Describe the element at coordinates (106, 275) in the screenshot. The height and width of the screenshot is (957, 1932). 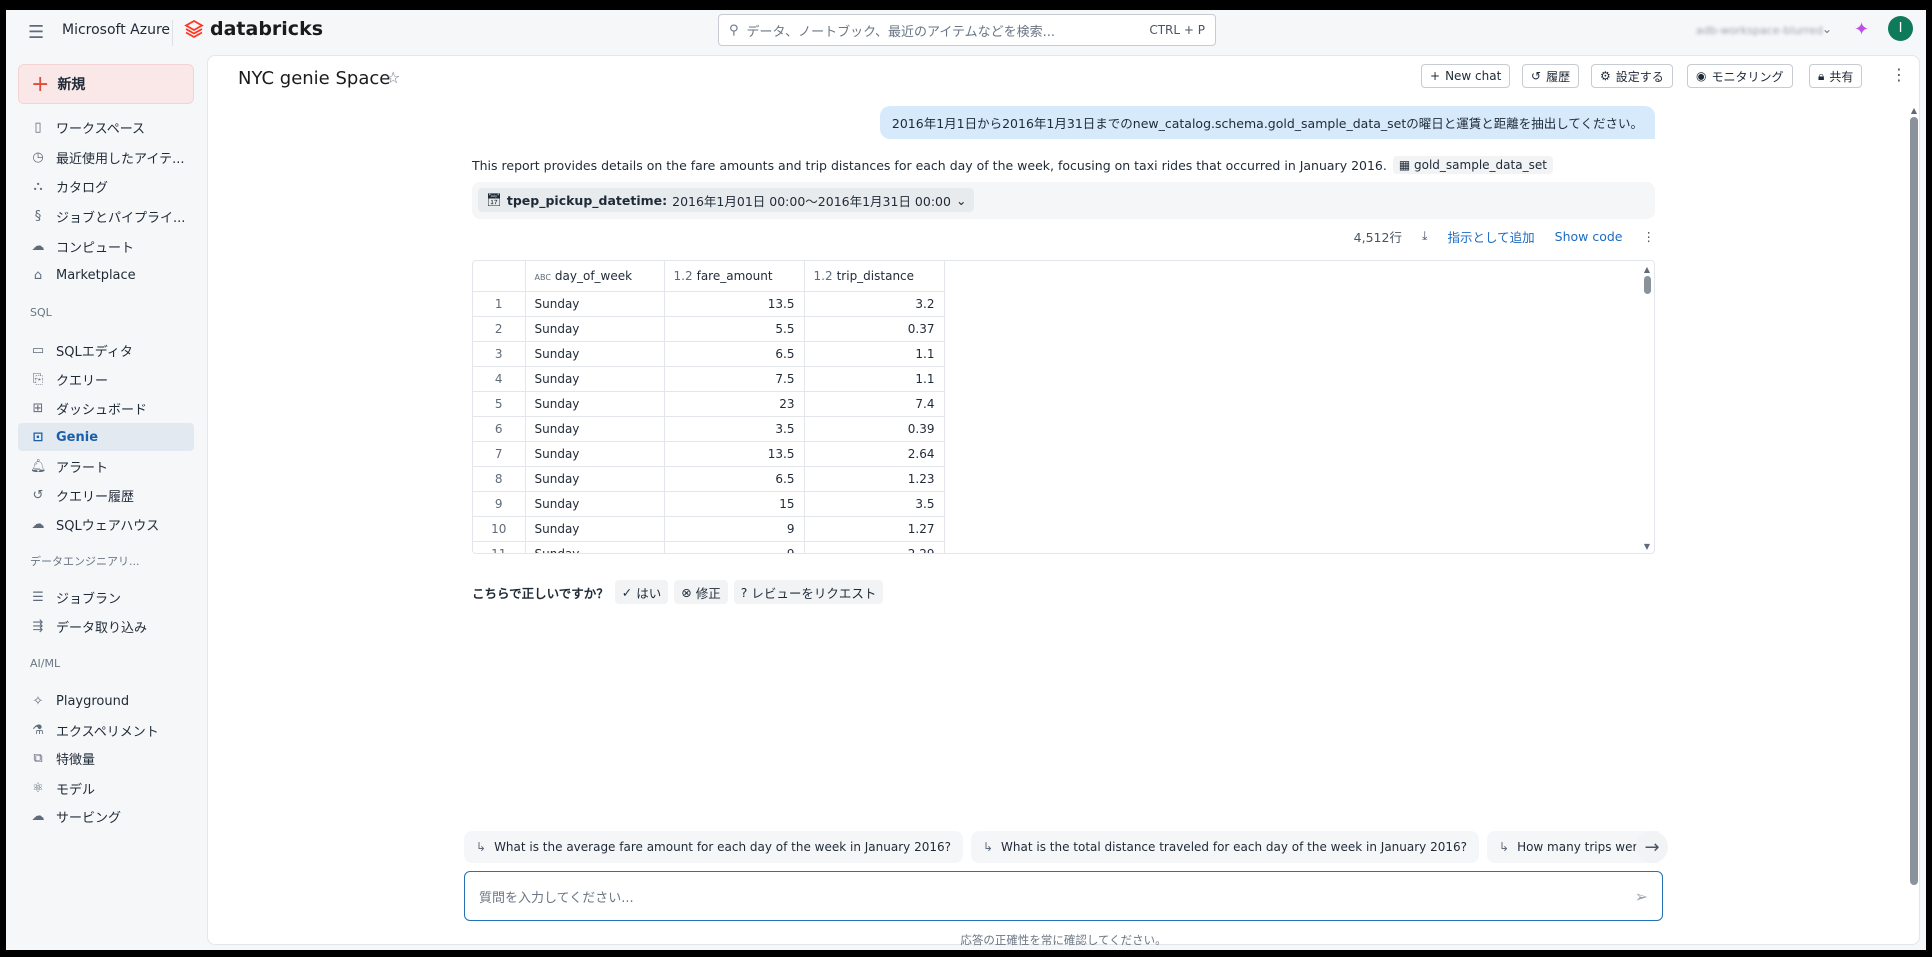
I see `sidebar-item-marketplace: ⌂ Marketplace` at that location.